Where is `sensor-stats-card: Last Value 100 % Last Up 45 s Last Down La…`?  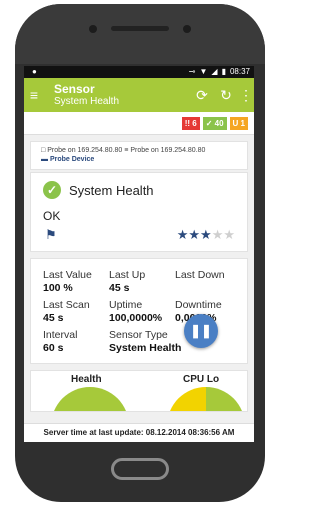 sensor-stats-card: Last Value 100 % Last Up 45 s Last Down La… is located at coordinates (139, 311).